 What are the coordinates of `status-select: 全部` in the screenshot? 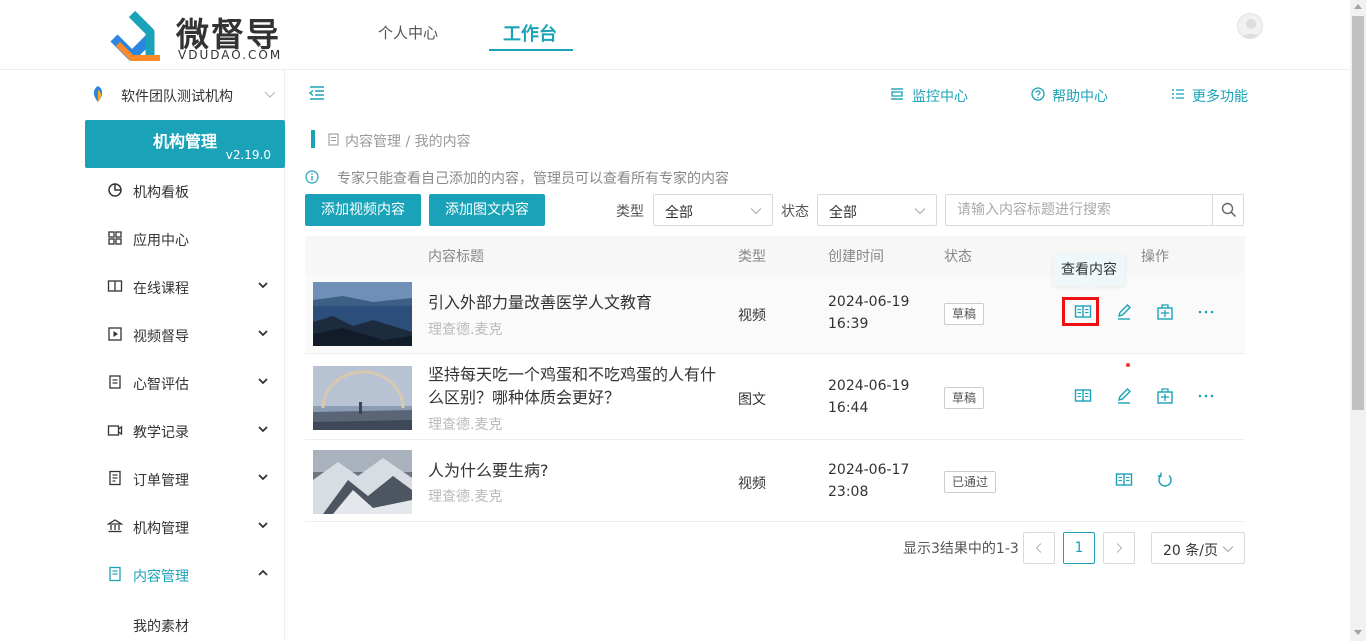 It's located at (877, 210).